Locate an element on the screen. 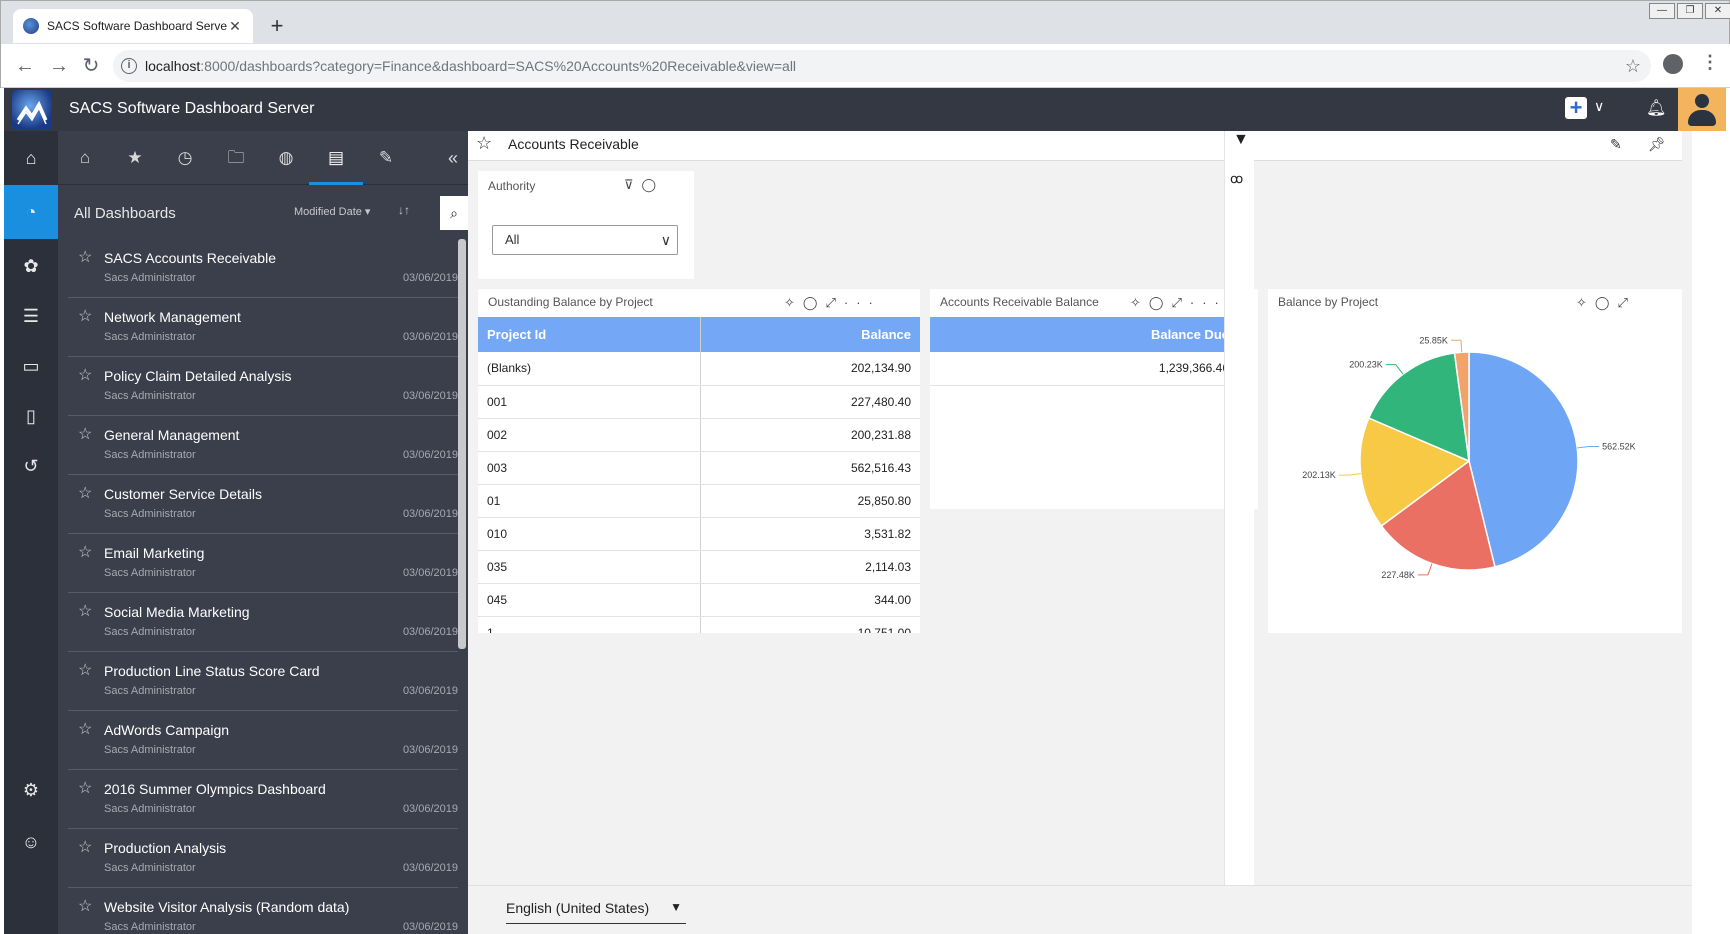 The width and height of the screenshot is (1730, 934). tab-home-icon: ⌂ is located at coordinates (85, 158).